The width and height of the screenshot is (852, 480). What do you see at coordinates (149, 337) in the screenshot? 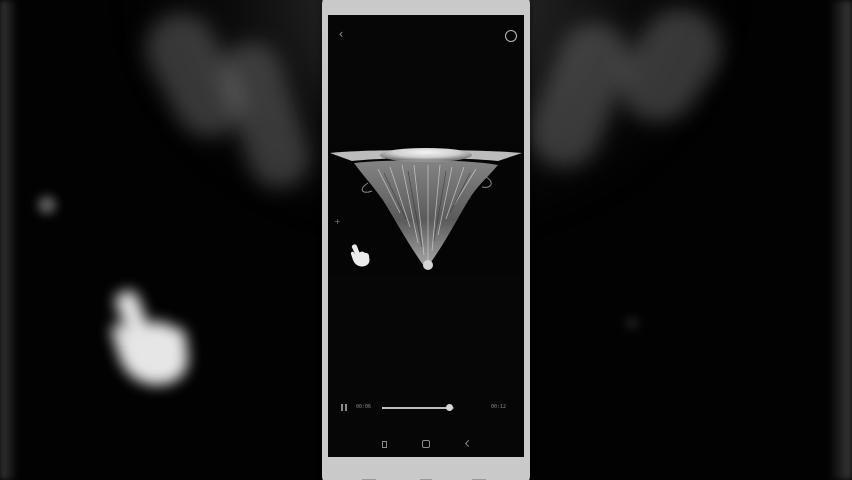
I see `background-hand-icon` at bounding box center [149, 337].